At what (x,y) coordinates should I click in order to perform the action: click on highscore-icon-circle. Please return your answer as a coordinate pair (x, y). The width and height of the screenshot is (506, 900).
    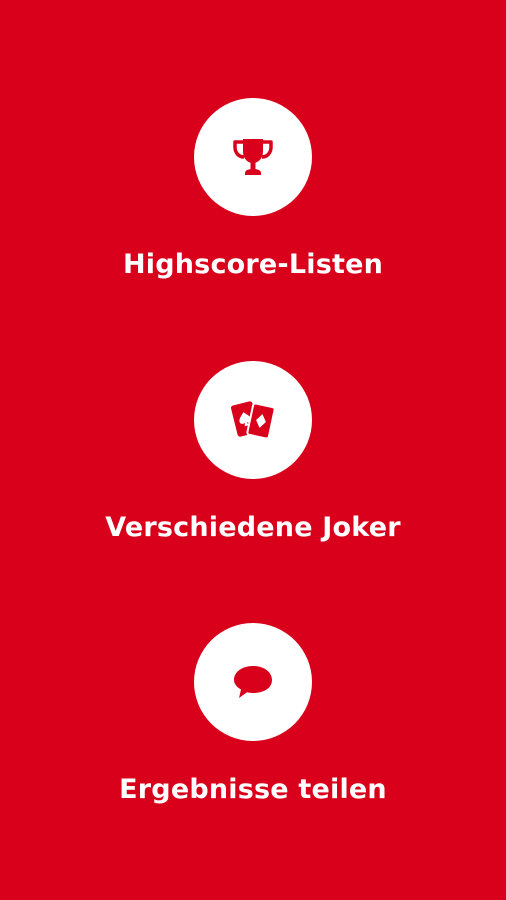
    Looking at the image, I should click on (253, 157).